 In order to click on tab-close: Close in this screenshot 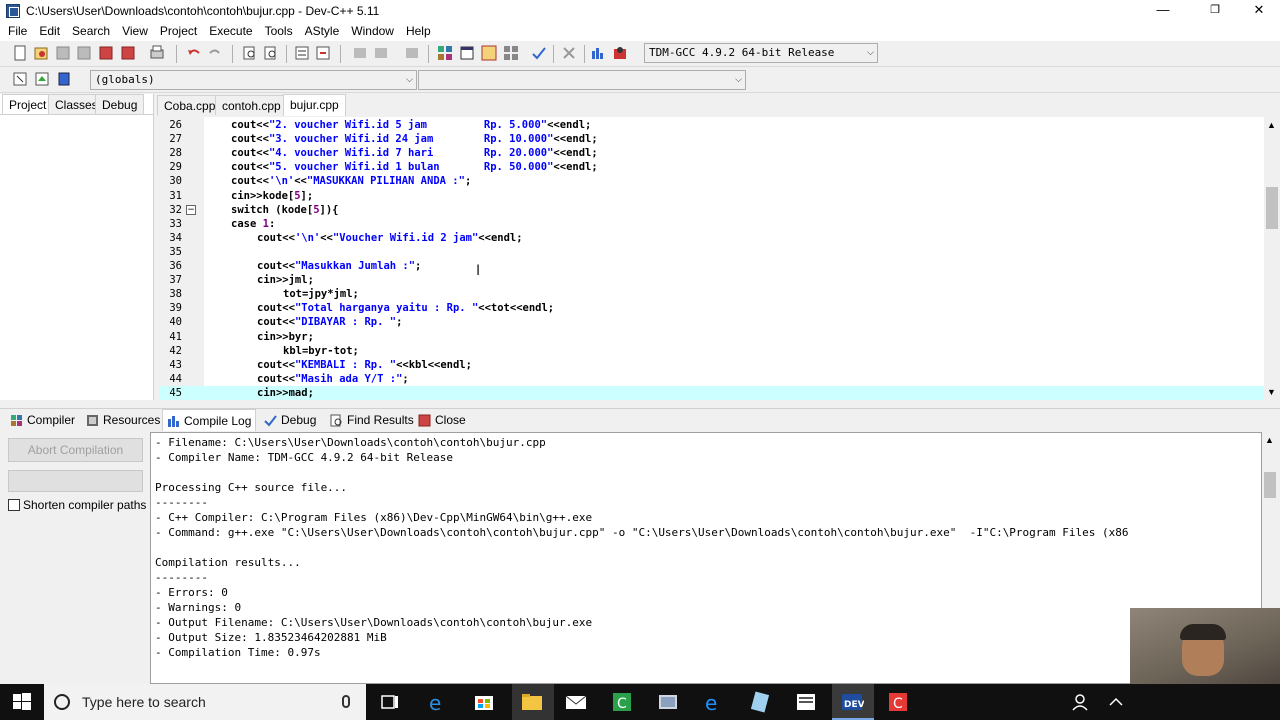, I will do `click(442, 420)`.